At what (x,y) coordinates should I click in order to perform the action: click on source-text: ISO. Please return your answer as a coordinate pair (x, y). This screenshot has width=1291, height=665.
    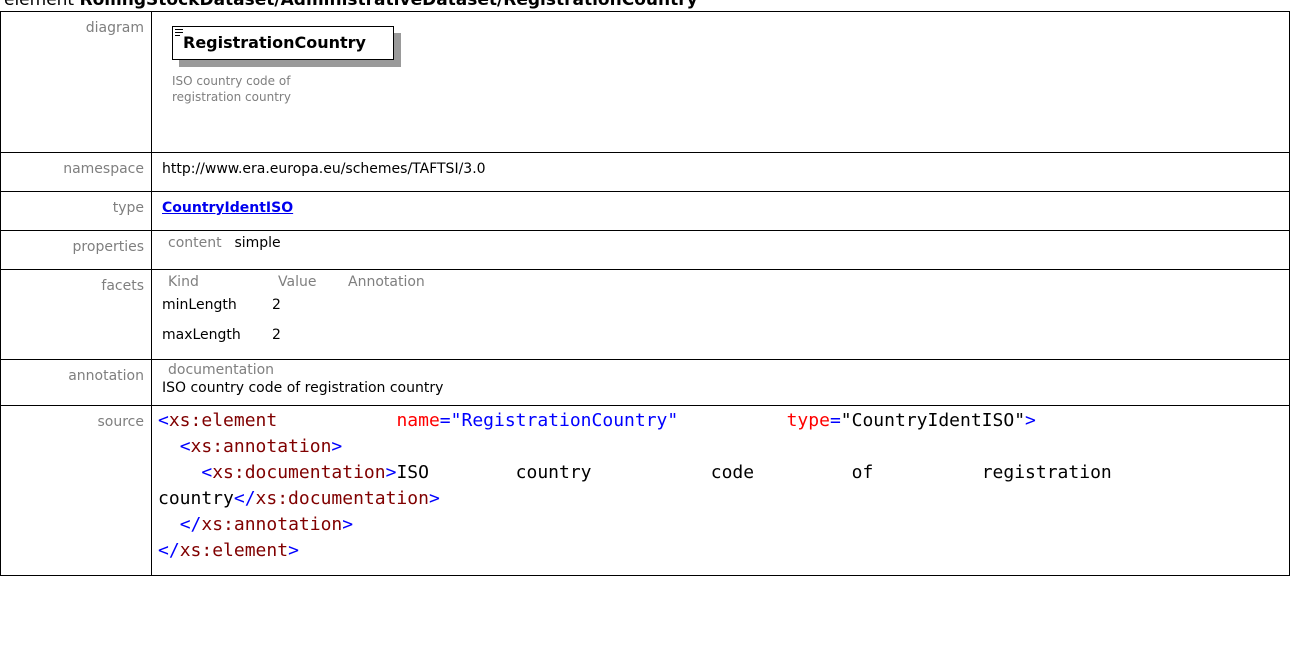
    Looking at the image, I should click on (412, 472).